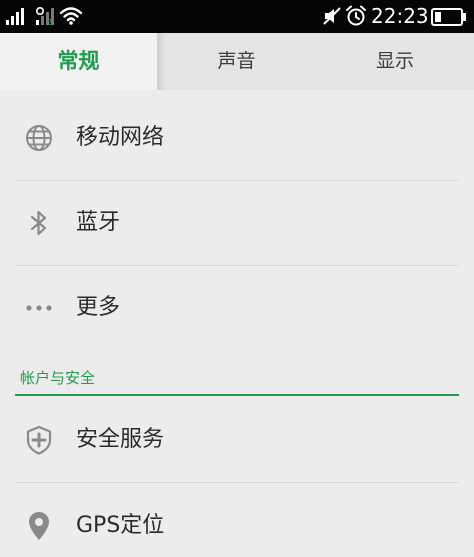 This screenshot has width=474, height=557. Describe the element at coordinates (98, 307) in the screenshot. I see `list-item-label: 更多` at that location.